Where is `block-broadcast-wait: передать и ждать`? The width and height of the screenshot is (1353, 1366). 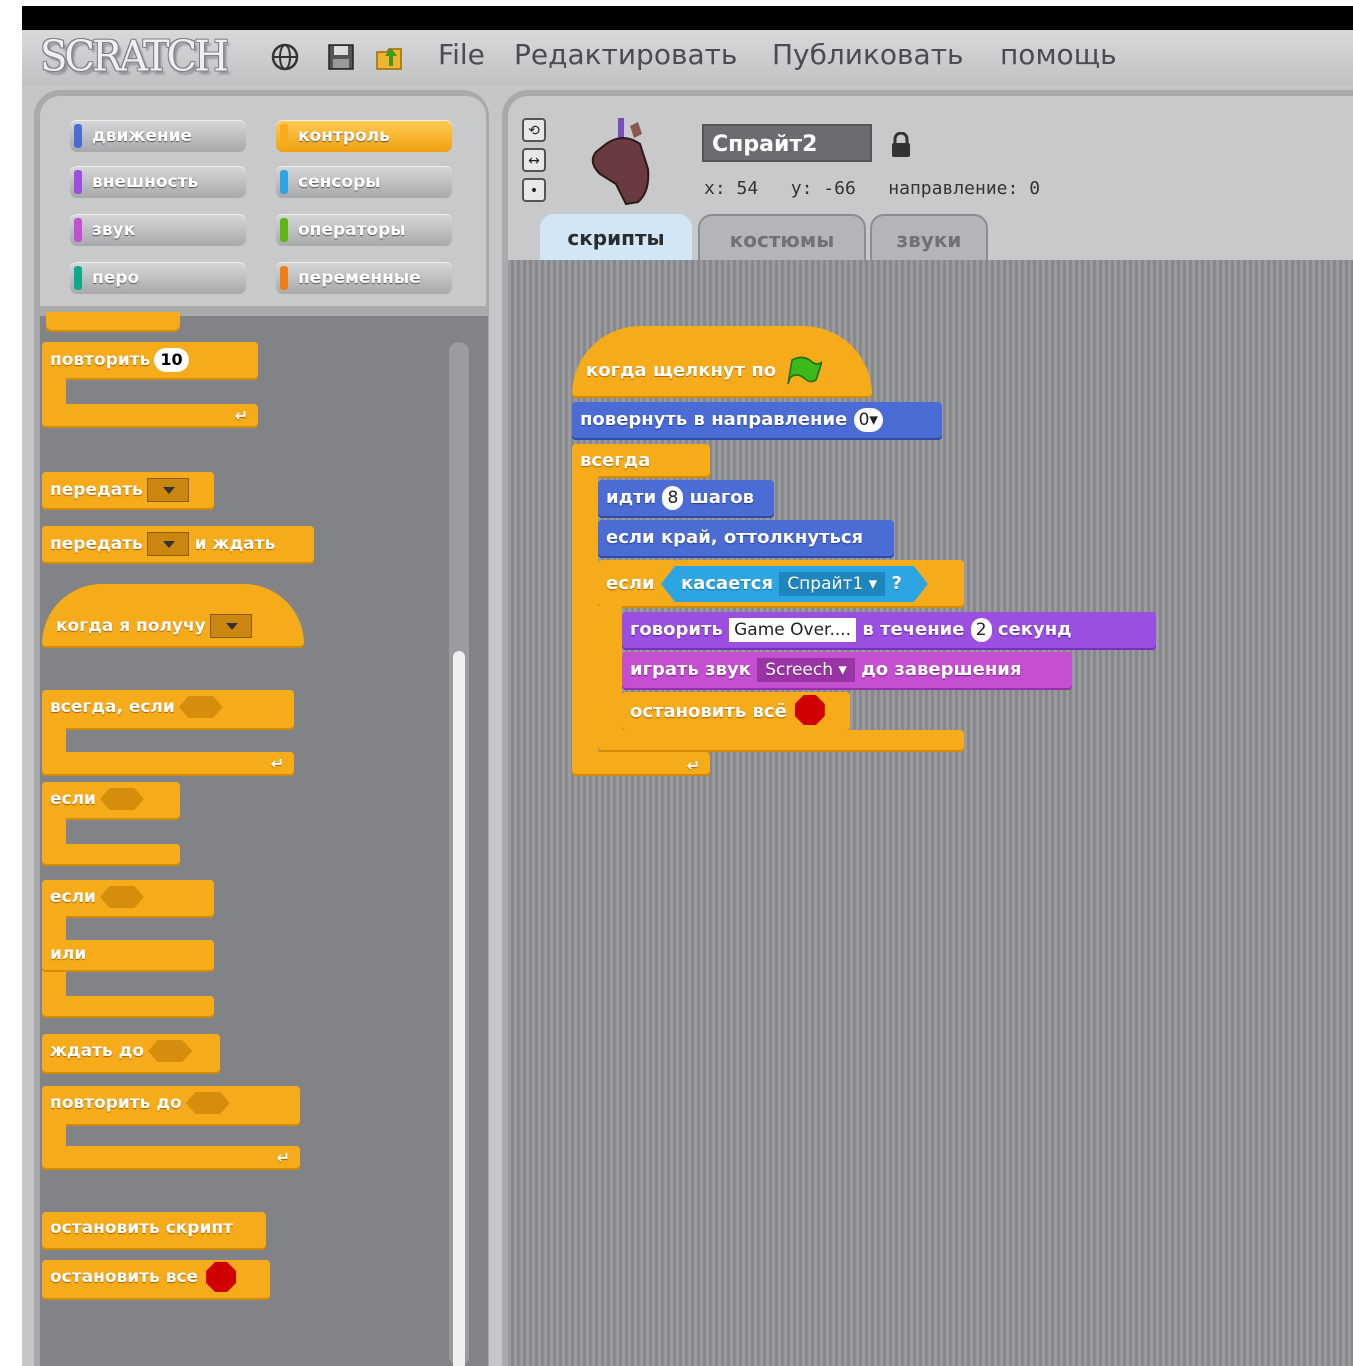 block-broadcast-wait: передать и ждать is located at coordinates (178, 545).